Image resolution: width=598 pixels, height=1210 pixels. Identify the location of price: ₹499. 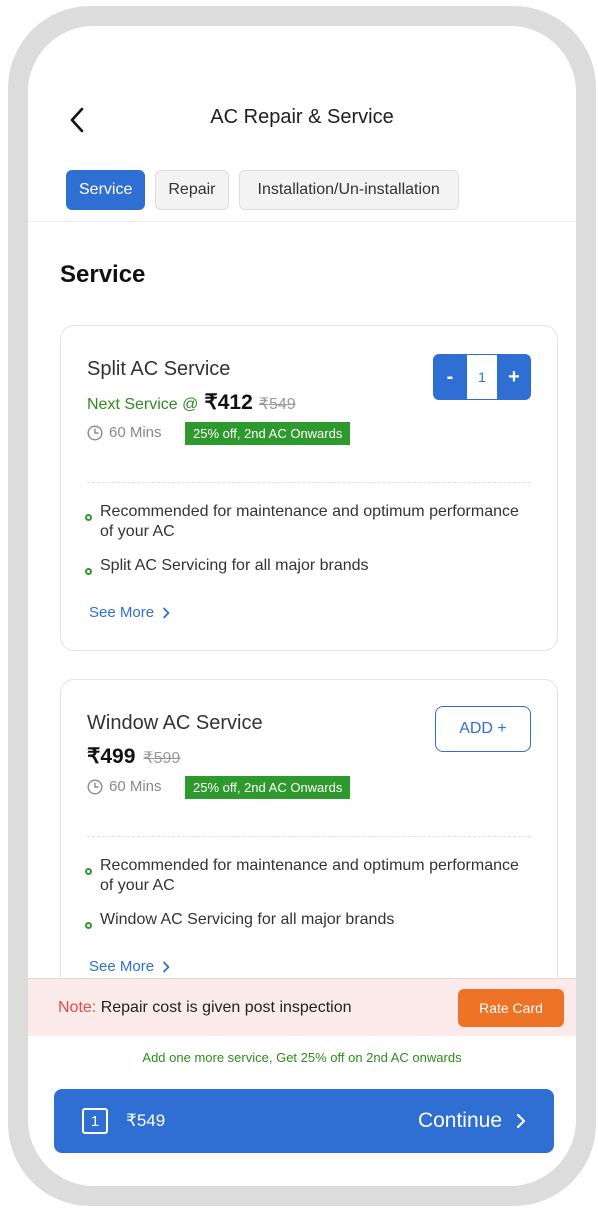
(111, 756).